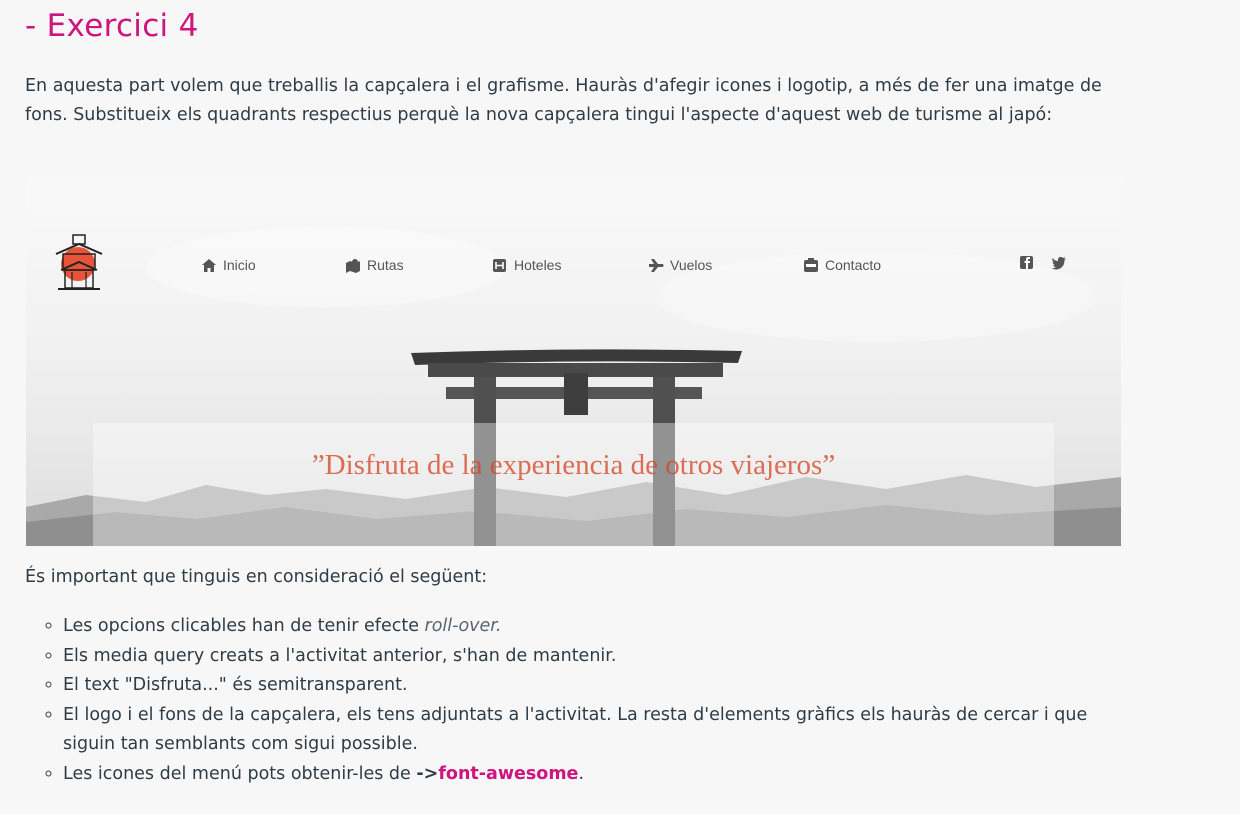 This screenshot has height=814, width=1240. I want to click on nav-item-inicio: Inicio, so click(228, 265).